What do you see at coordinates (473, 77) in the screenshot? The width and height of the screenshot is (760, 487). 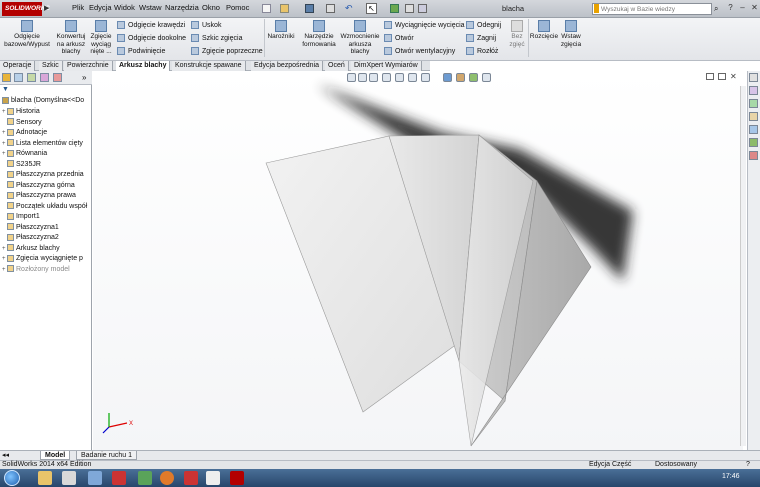 I see `apply-scene-icon` at bounding box center [473, 77].